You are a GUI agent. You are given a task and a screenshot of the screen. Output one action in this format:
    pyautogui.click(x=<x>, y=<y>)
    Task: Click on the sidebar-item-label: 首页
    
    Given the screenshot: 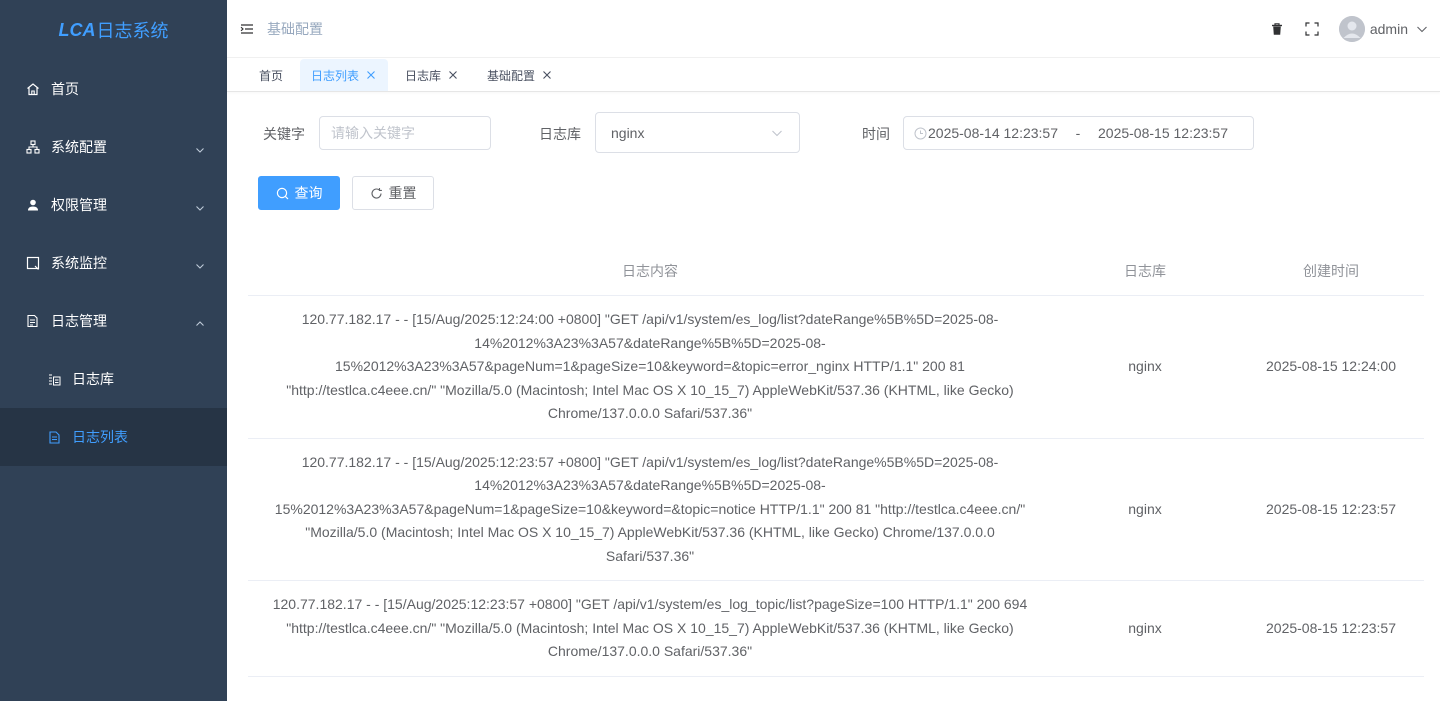 What is the action you would take?
    pyautogui.click(x=65, y=89)
    